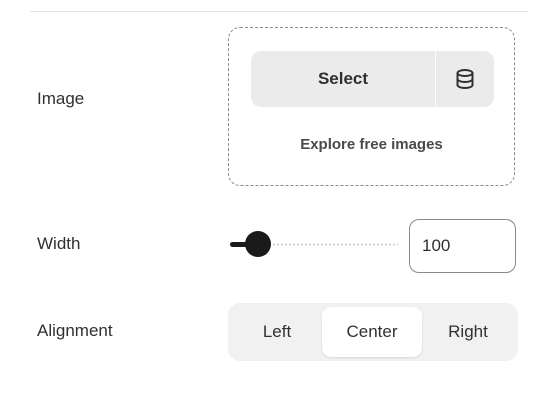 The height and width of the screenshot is (400, 548). I want to click on top-divider, so click(279, 11).